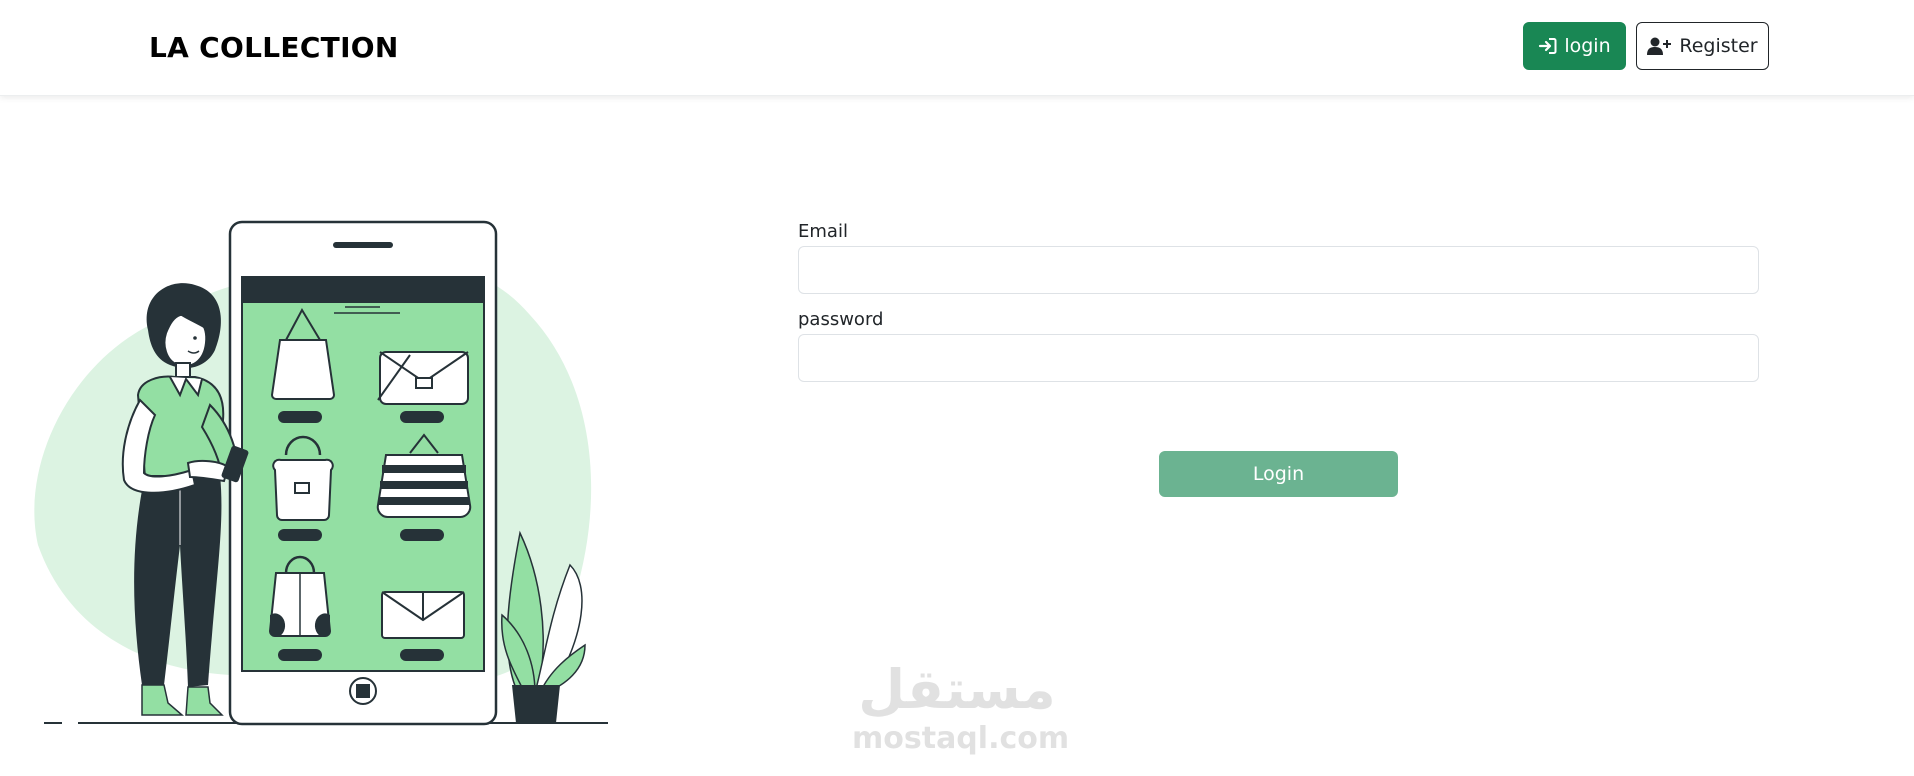  I want to click on sign-in-icon, so click(1548, 46).